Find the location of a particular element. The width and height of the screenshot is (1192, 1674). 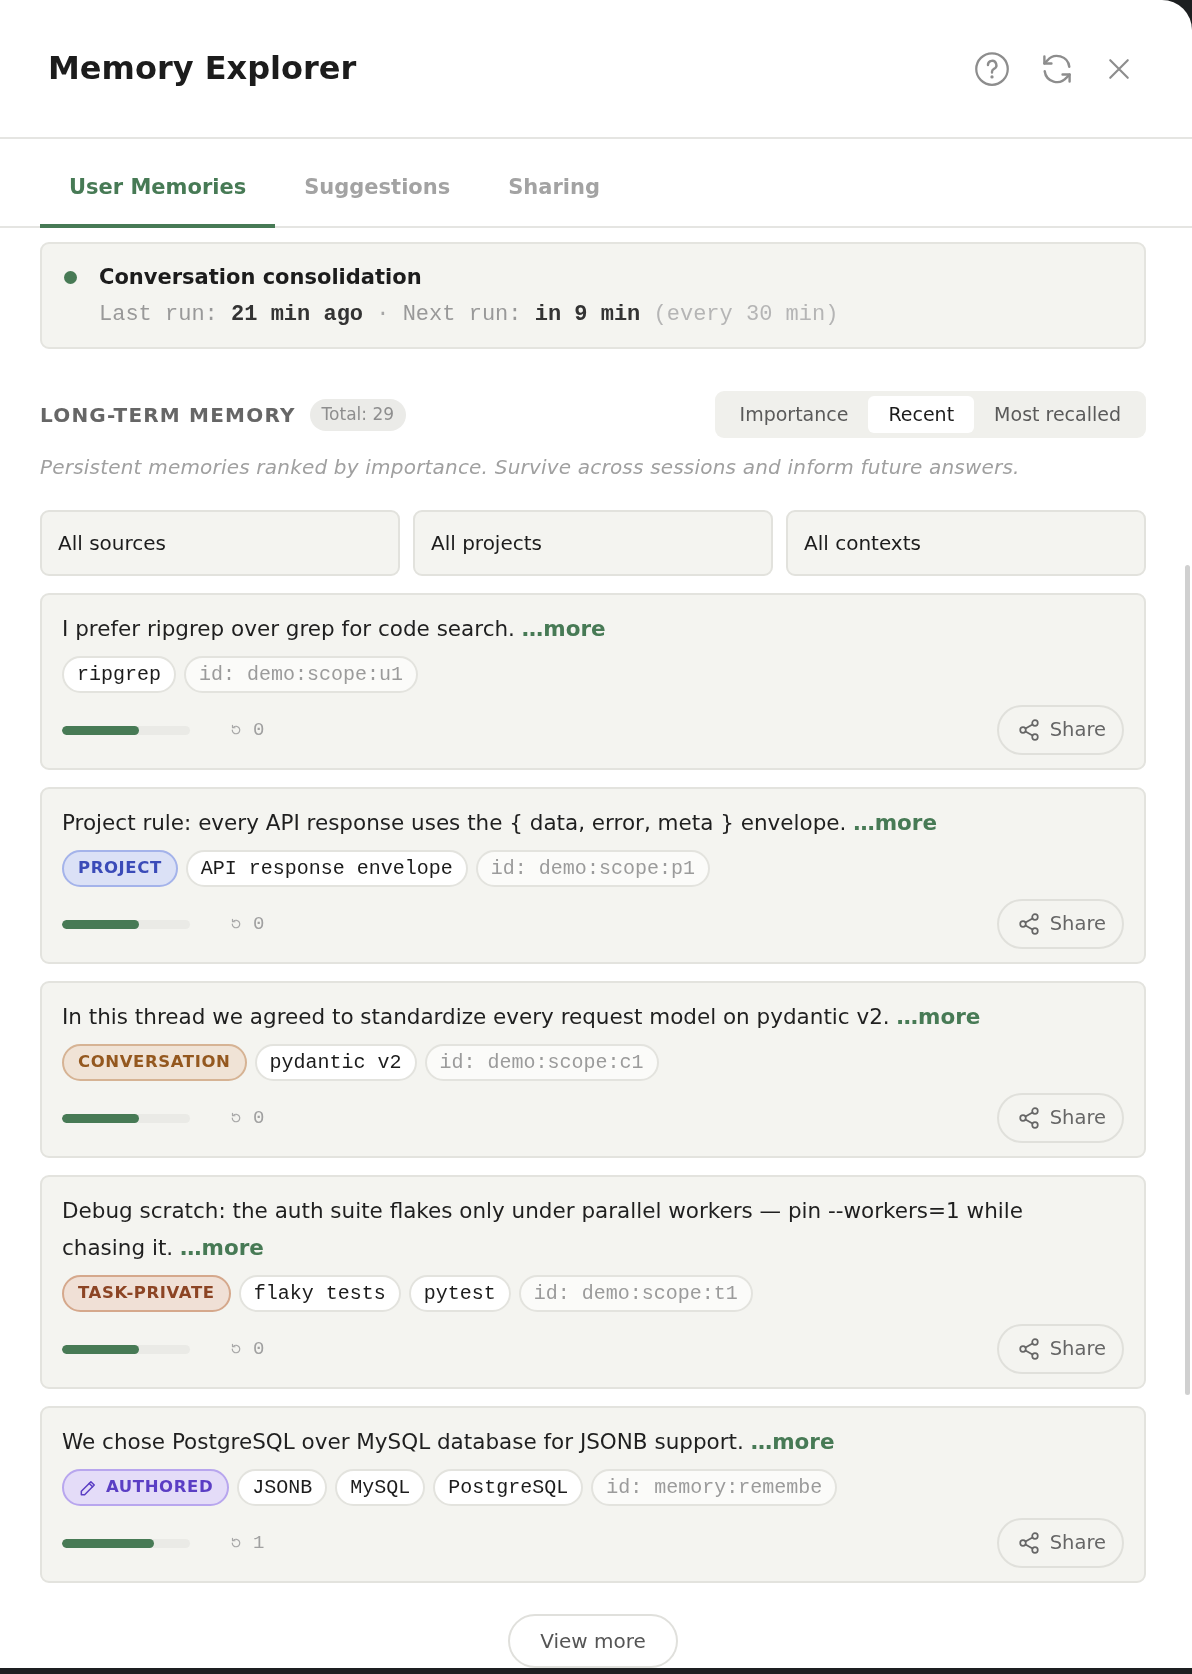

id-tag: id: demo:scope:u1 is located at coordinates (301, 674).